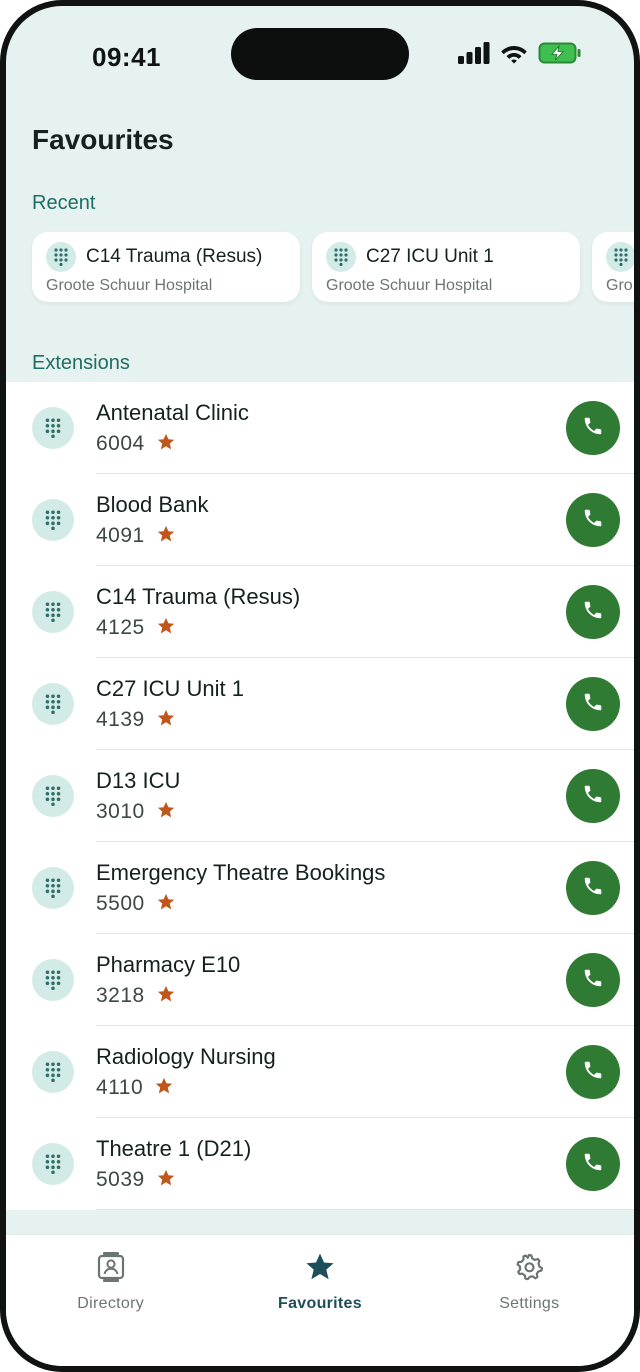  Describe the element at coordinates (241, 872) in the screenshot. I see `extension-name: Emergency Theatre Bookings` at that location.